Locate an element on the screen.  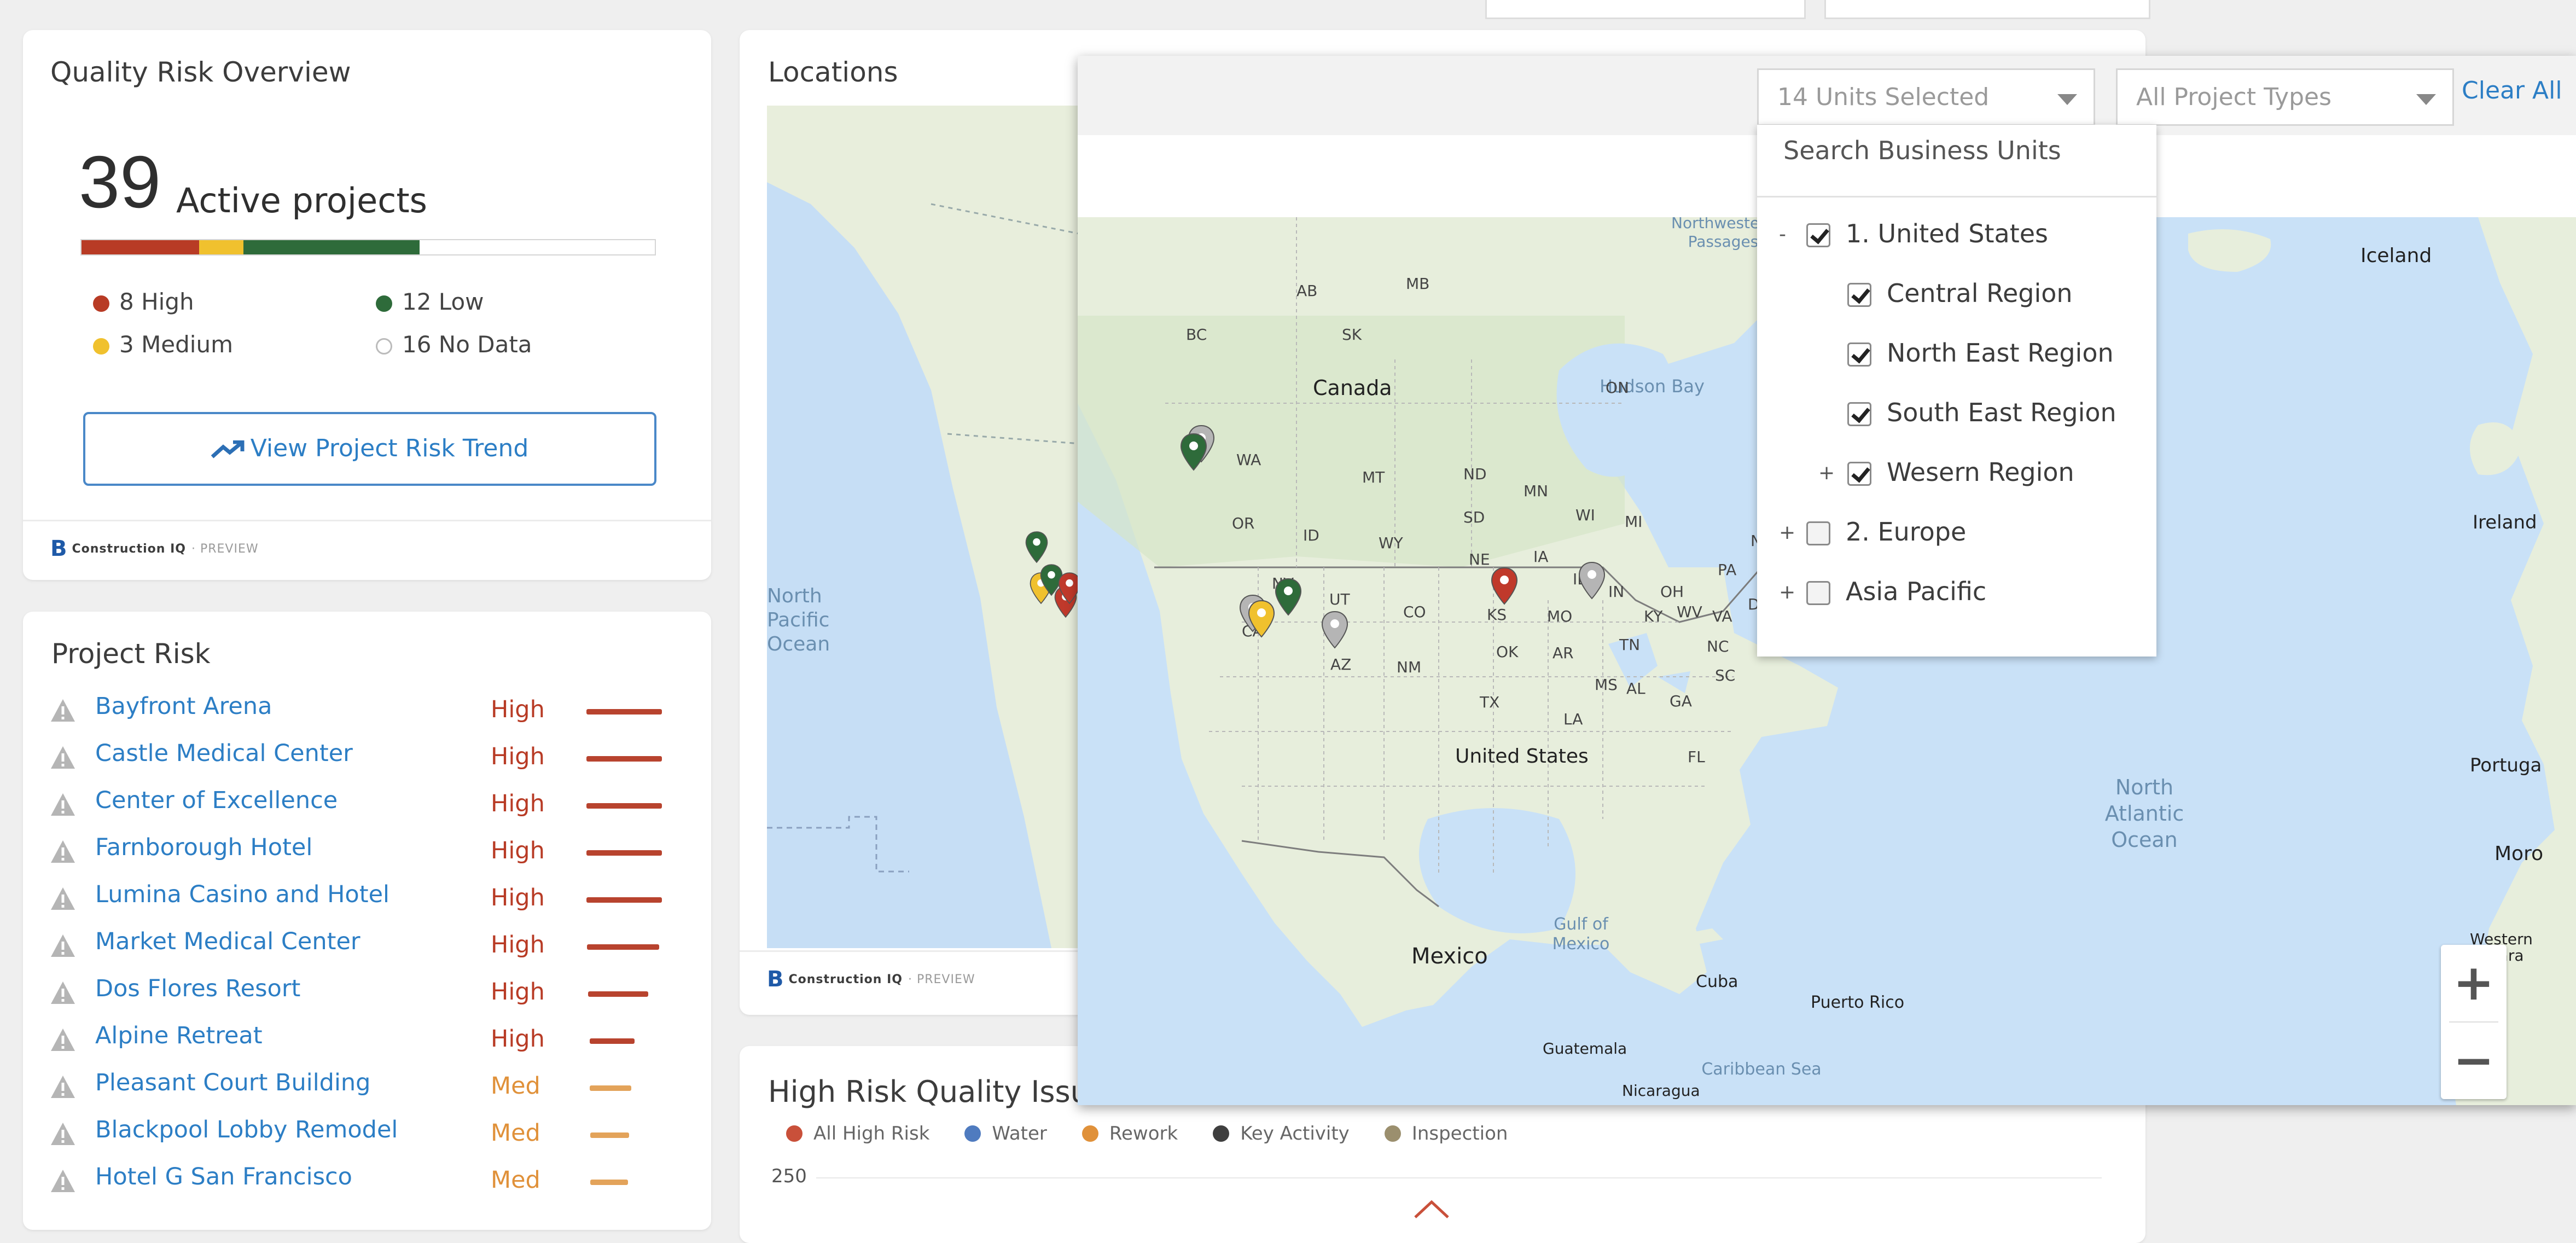
project-link: Blackpool Lobby Remodel is located at coordinates (246, 1130).